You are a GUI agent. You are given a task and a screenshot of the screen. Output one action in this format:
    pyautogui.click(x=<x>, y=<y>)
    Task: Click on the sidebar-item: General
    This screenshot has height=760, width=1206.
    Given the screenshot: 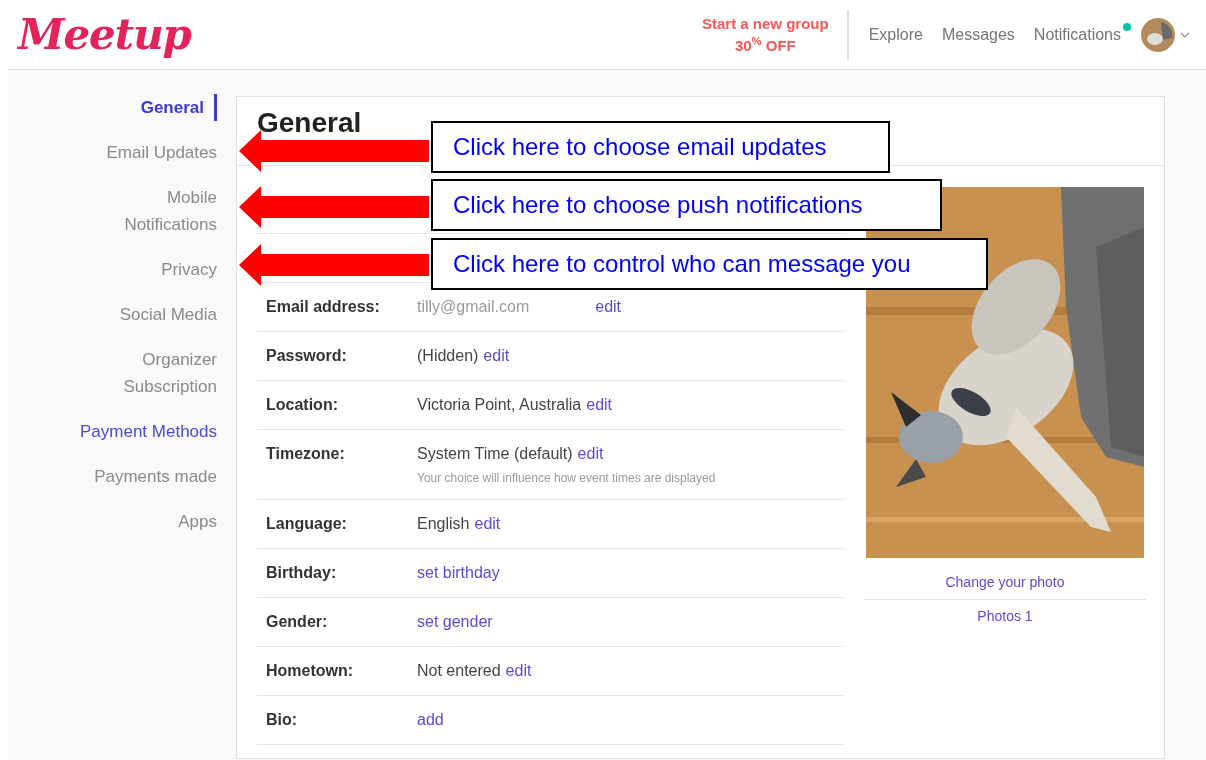 What is the action you would take?
    pyautogui.click(x=147, y=107)
    